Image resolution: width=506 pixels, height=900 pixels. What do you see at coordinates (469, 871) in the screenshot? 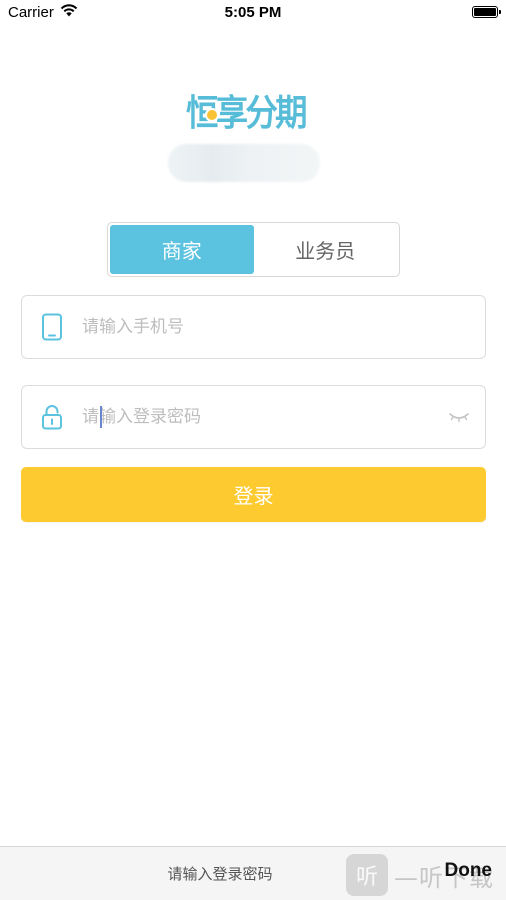
I see `done-button: Done` at bounding box center [469, 871].